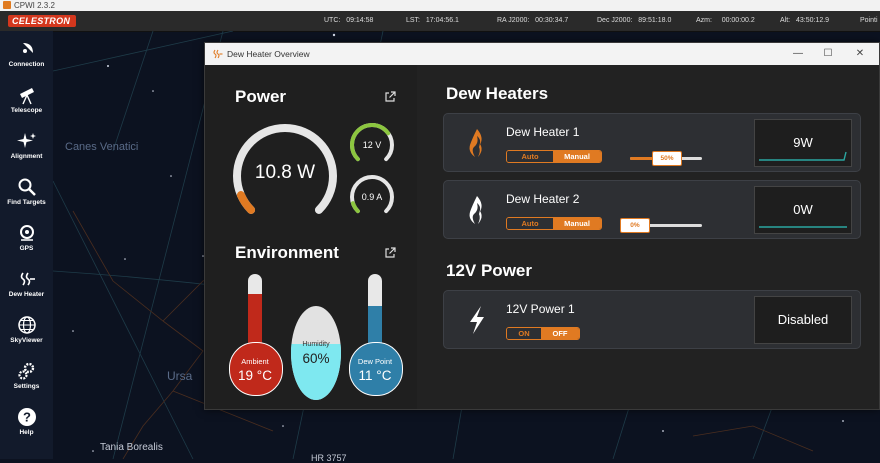  Describe the element at coordinates (329, 458) in the screenshot. I see `sky-label-hr-3757: HR 3757` at that location.